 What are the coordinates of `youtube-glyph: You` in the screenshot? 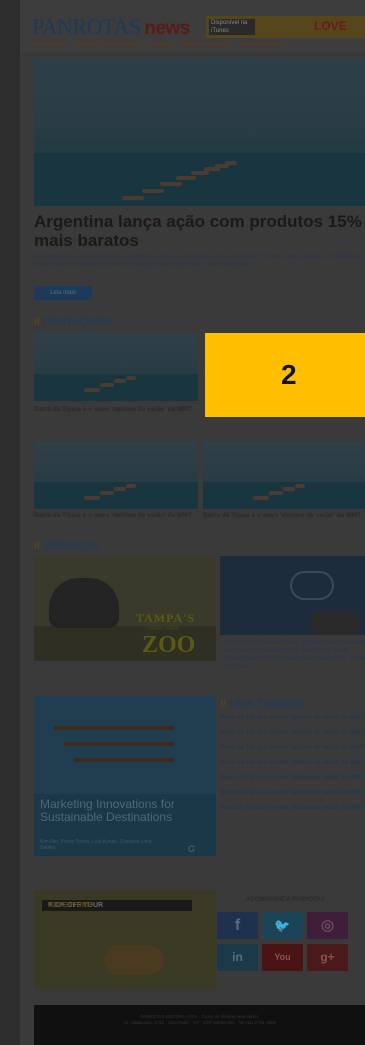 It's located at (282, 957).